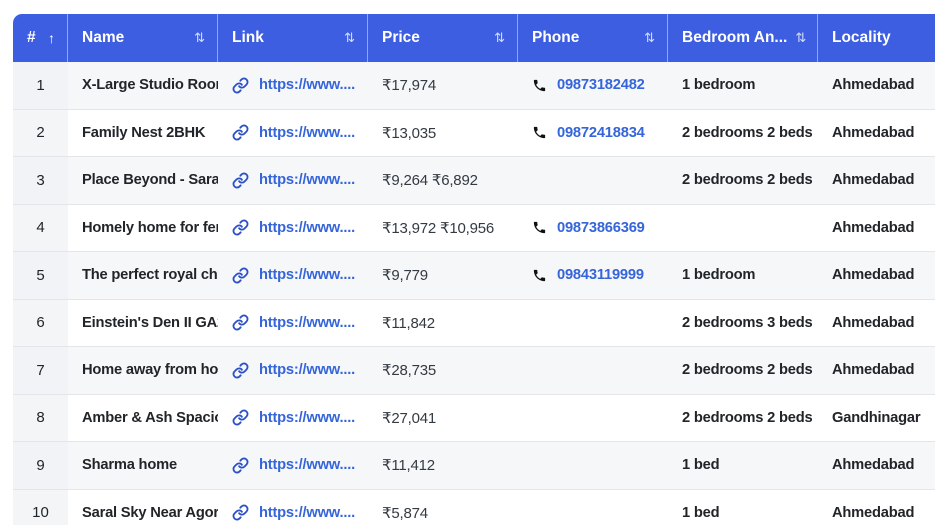 This screenshot has width=935, height=525. What do you see at coordinates (150, 227) in the screenshot?
I see `cell-name: Homely home for fem` at bounding box center [150, 227].